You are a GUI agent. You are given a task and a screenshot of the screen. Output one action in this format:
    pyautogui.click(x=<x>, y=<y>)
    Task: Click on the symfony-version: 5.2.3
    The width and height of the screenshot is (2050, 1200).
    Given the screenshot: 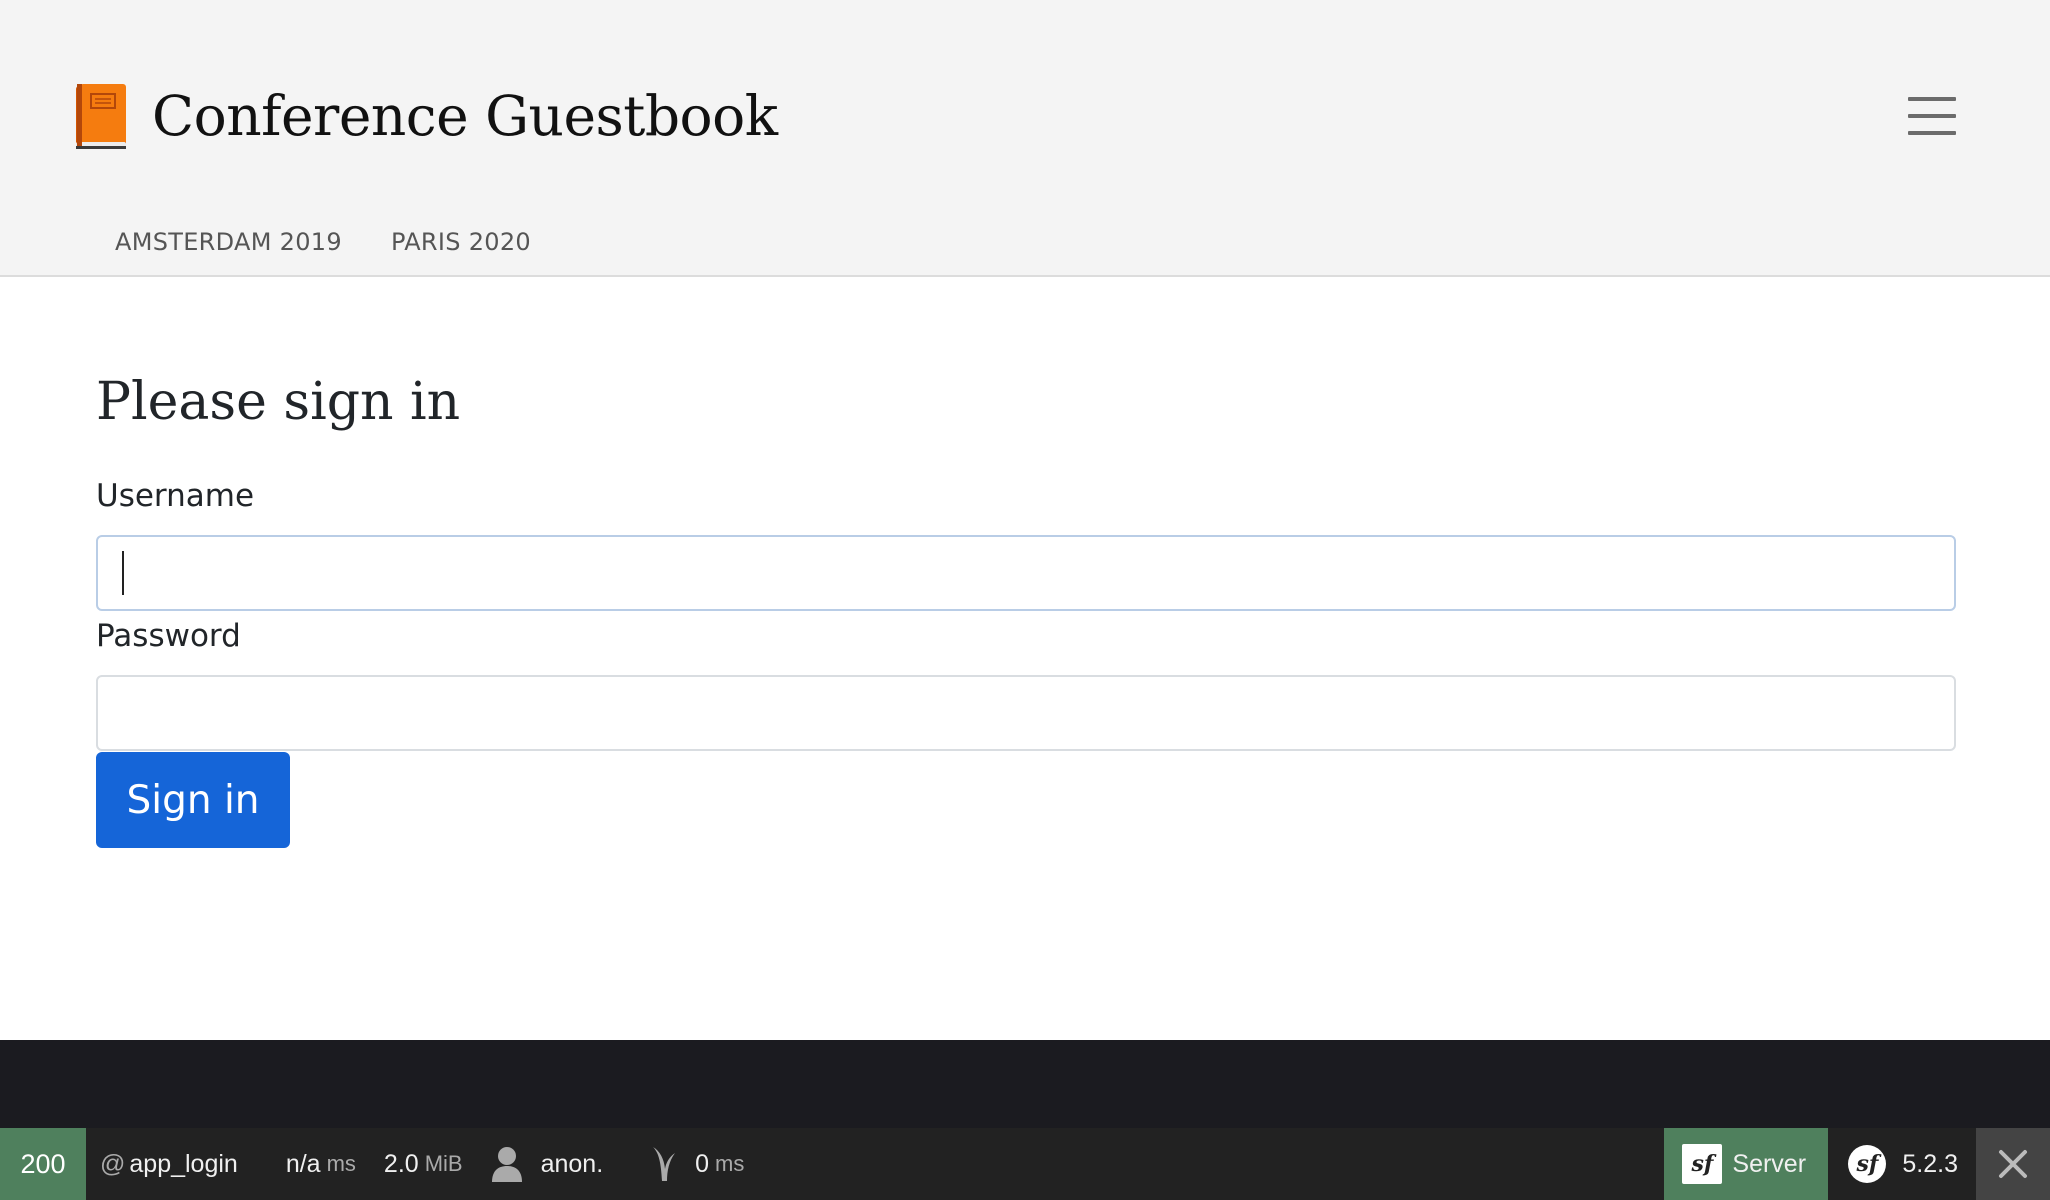 What is the action you would take?
    pyautogui.click(x=1930, y=1163)
    